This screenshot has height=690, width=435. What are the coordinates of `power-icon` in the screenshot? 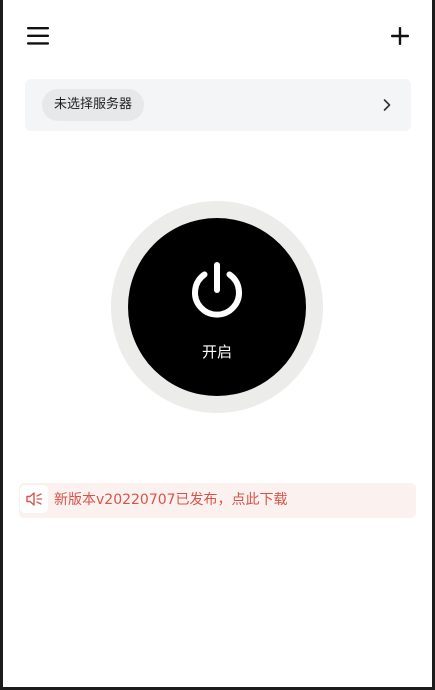 It's located at (217, 290).